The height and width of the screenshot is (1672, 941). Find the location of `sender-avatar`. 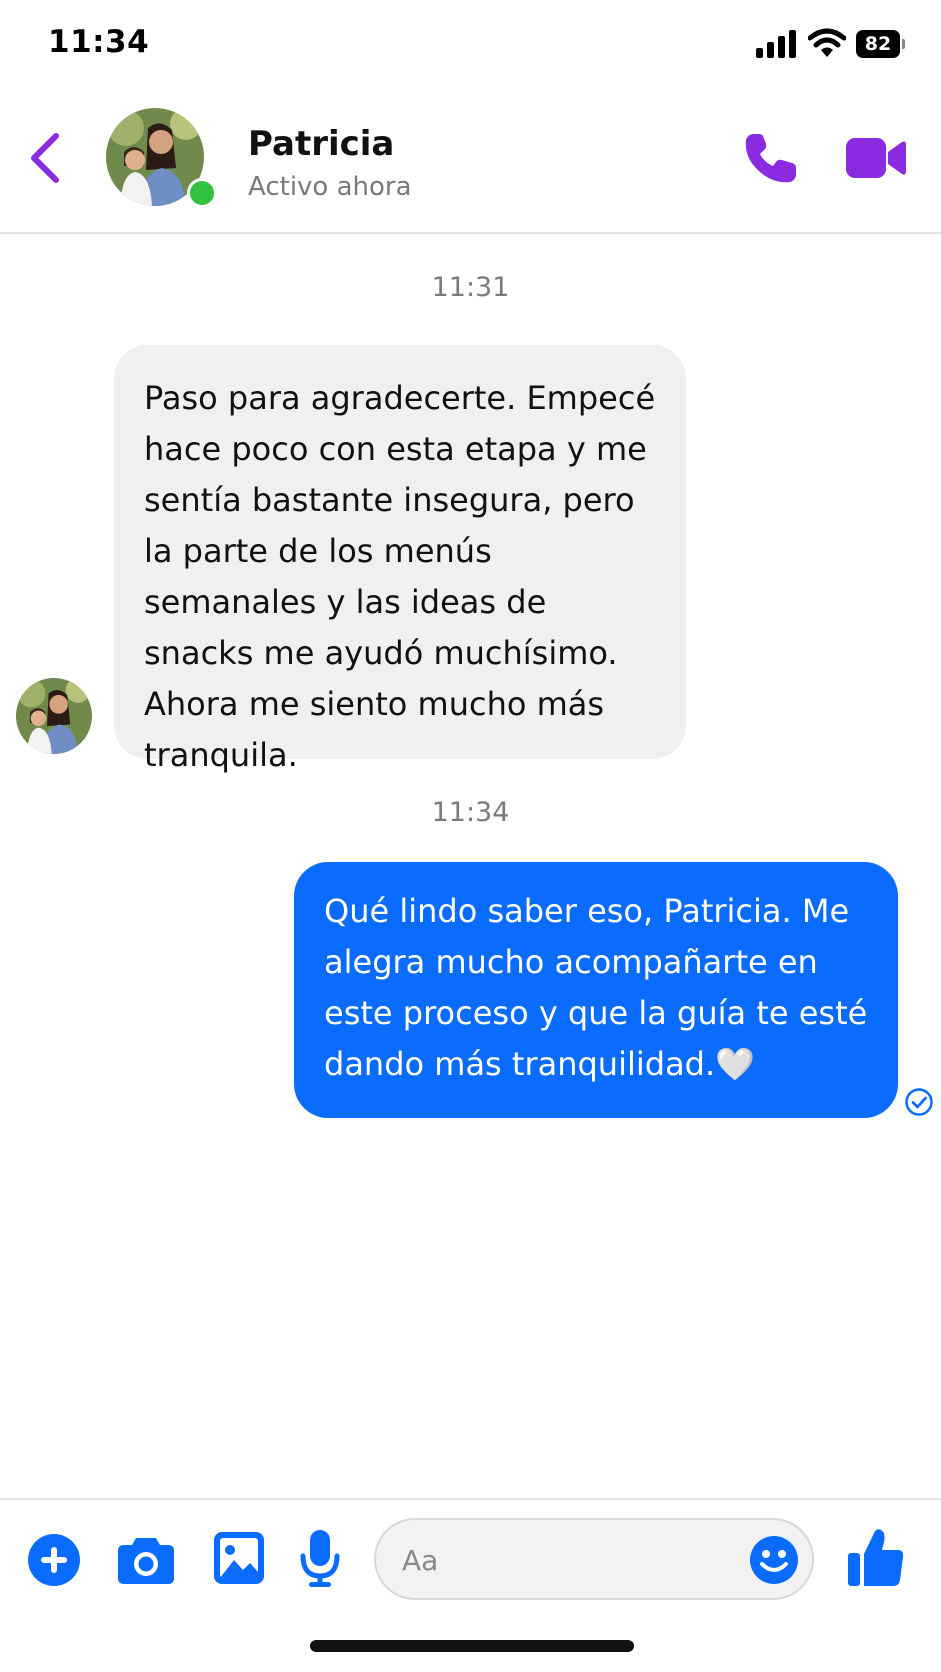

sender-avatar is located at coordinates (54, 716).